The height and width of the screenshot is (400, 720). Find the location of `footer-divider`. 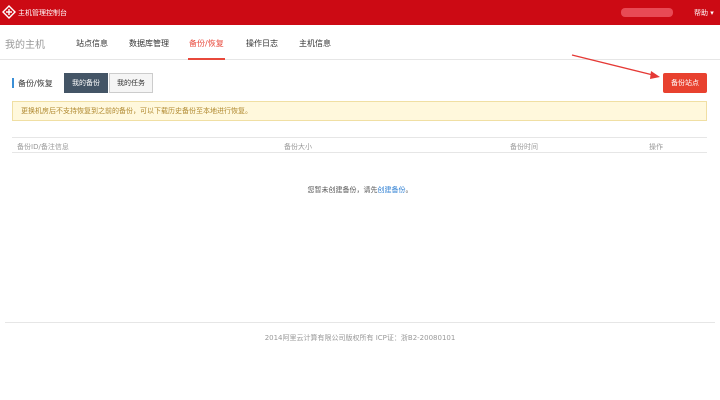

footer-divider is located at coordinates (360, 322).